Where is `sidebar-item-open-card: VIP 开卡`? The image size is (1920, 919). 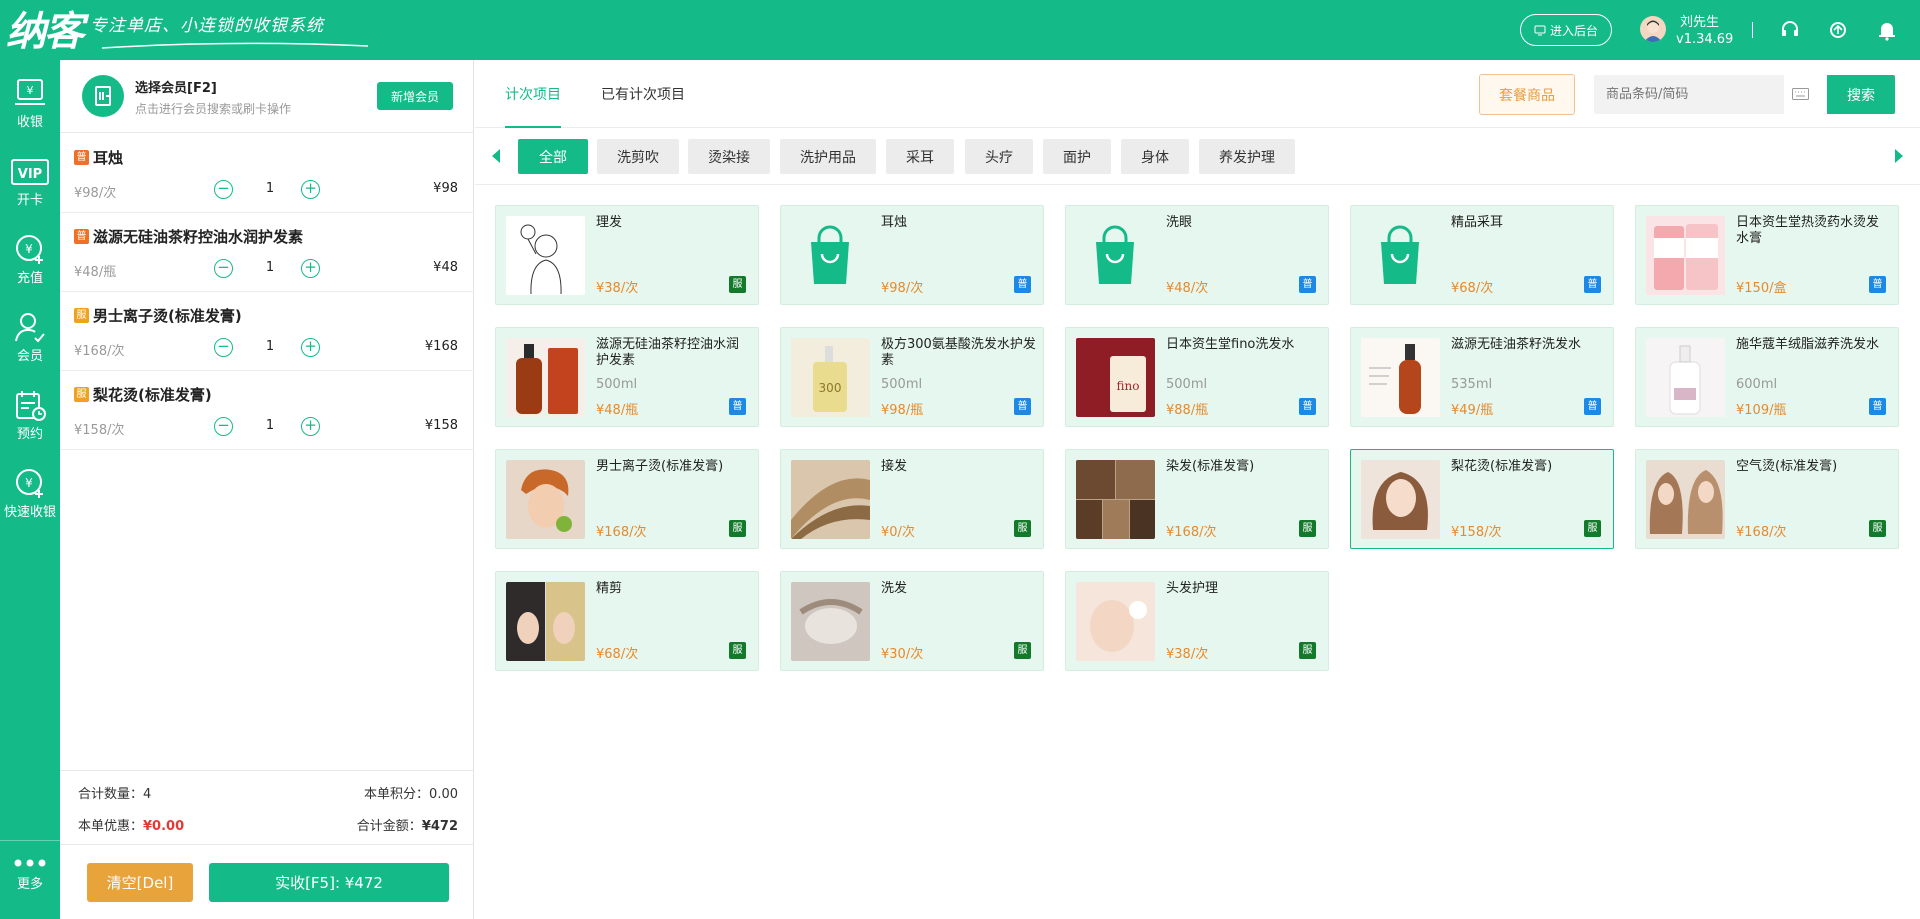 sidebar-item-open-card: VIP 开卡 is located at coordinates (30, 185).